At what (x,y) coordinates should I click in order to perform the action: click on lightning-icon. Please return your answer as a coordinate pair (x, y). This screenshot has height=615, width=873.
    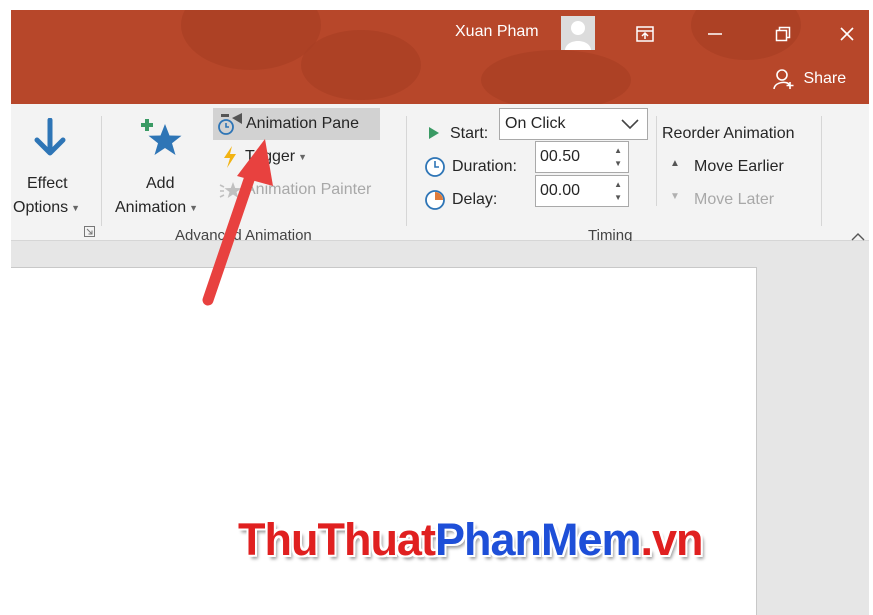
    Looking at the image, I should click on (230, 157).